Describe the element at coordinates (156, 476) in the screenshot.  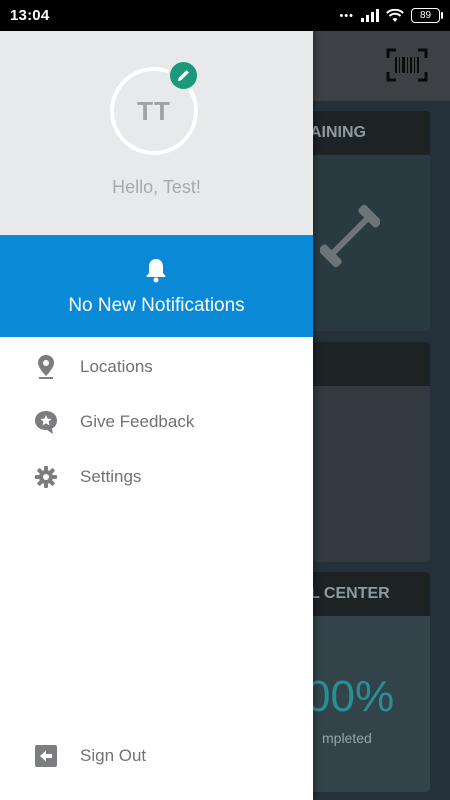
I see `menu-item-settings: Settings` at that location.